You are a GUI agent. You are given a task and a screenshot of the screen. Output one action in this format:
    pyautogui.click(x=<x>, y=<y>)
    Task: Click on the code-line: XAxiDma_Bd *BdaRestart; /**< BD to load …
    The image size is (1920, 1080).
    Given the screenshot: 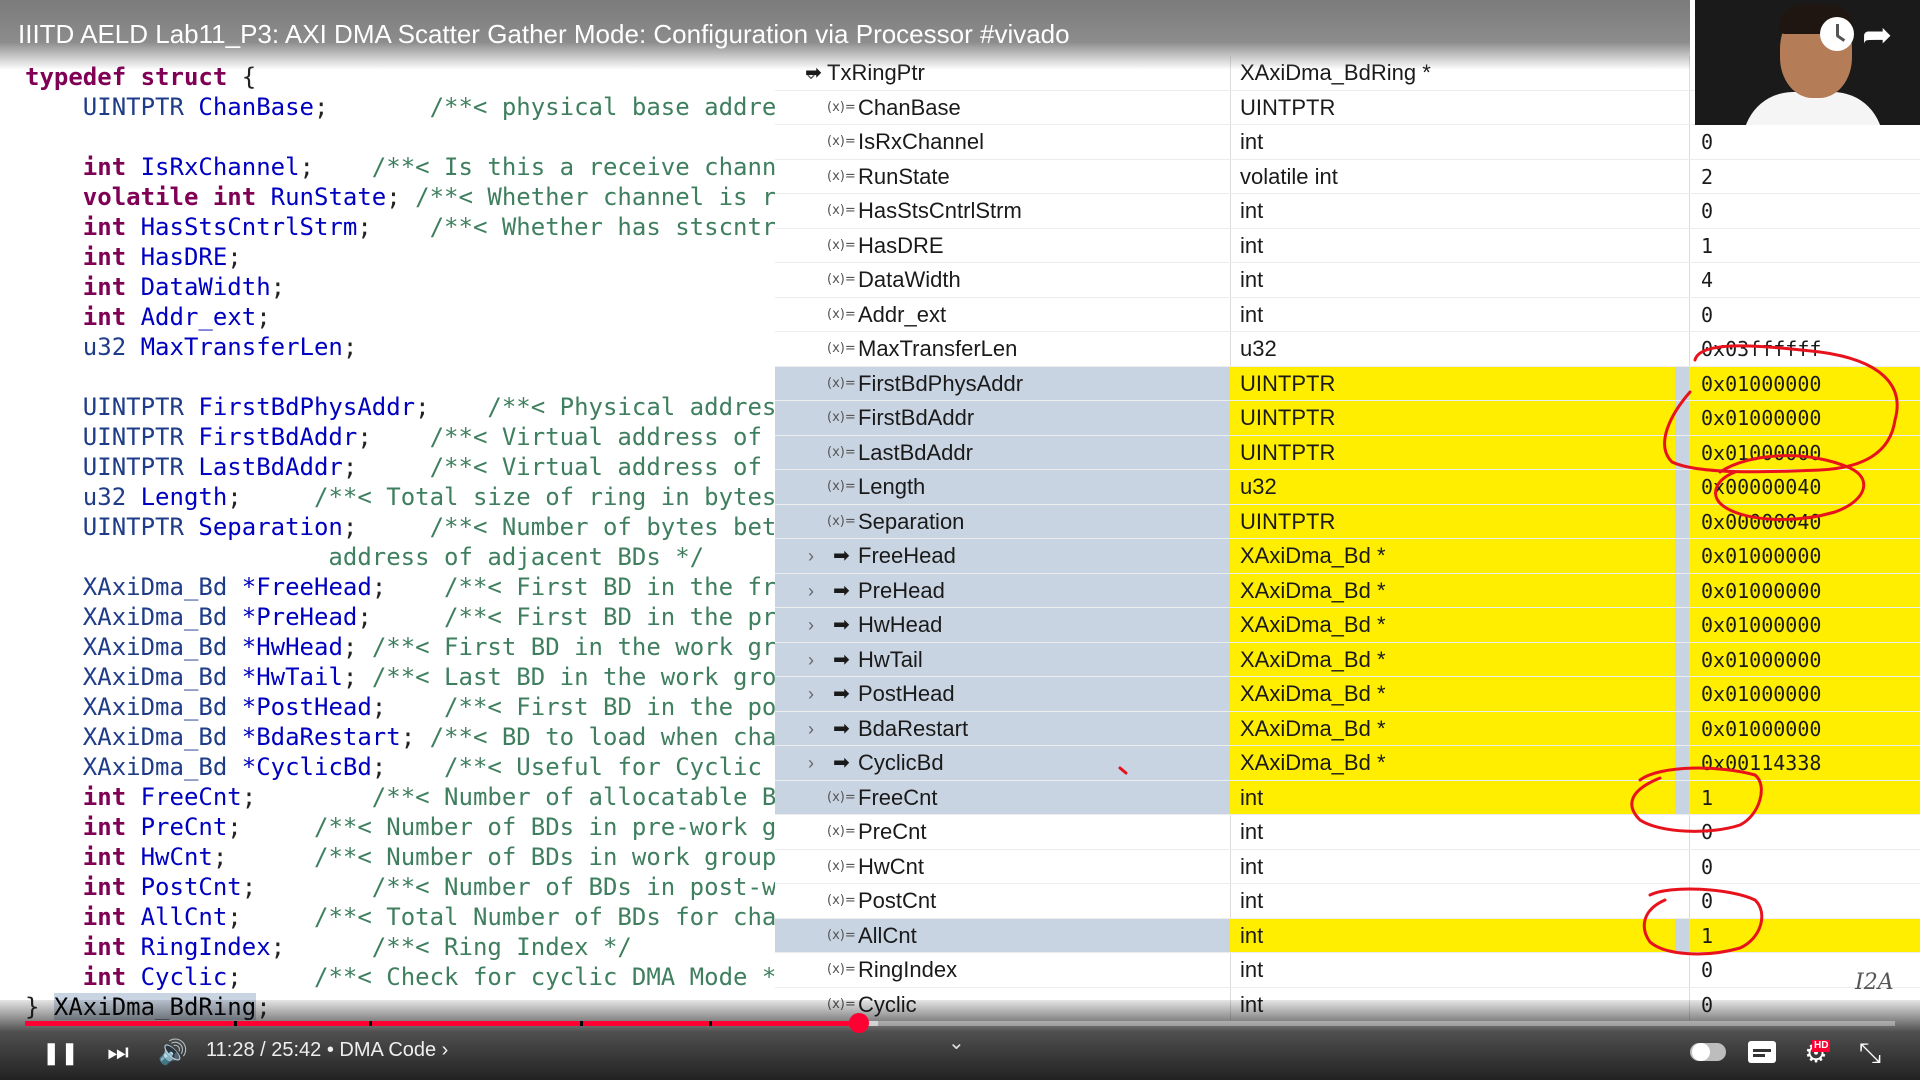 What is the action you would take?
    pyautogui.click(x=400, y=737)
    